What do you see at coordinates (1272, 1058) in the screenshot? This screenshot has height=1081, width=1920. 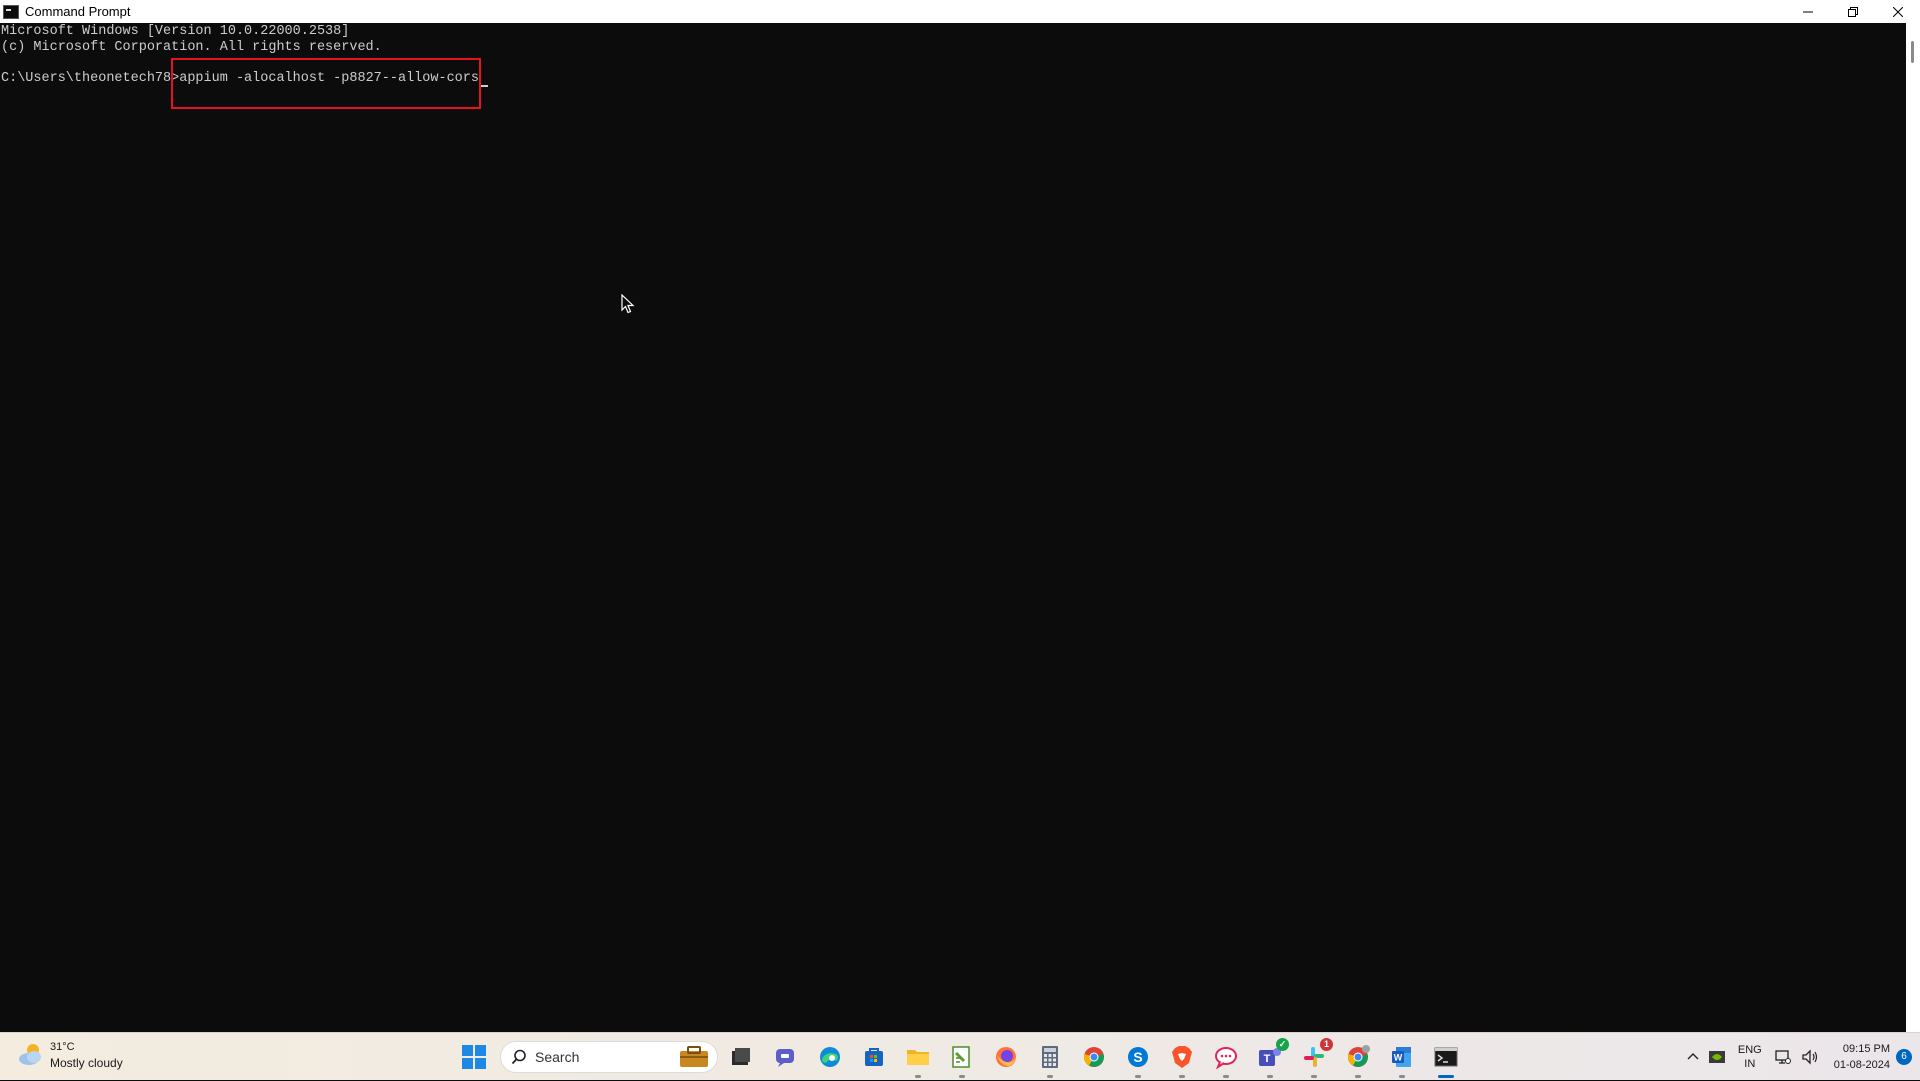 I see `teams-icon: T ✓` at bounding box center [1272, 1058].